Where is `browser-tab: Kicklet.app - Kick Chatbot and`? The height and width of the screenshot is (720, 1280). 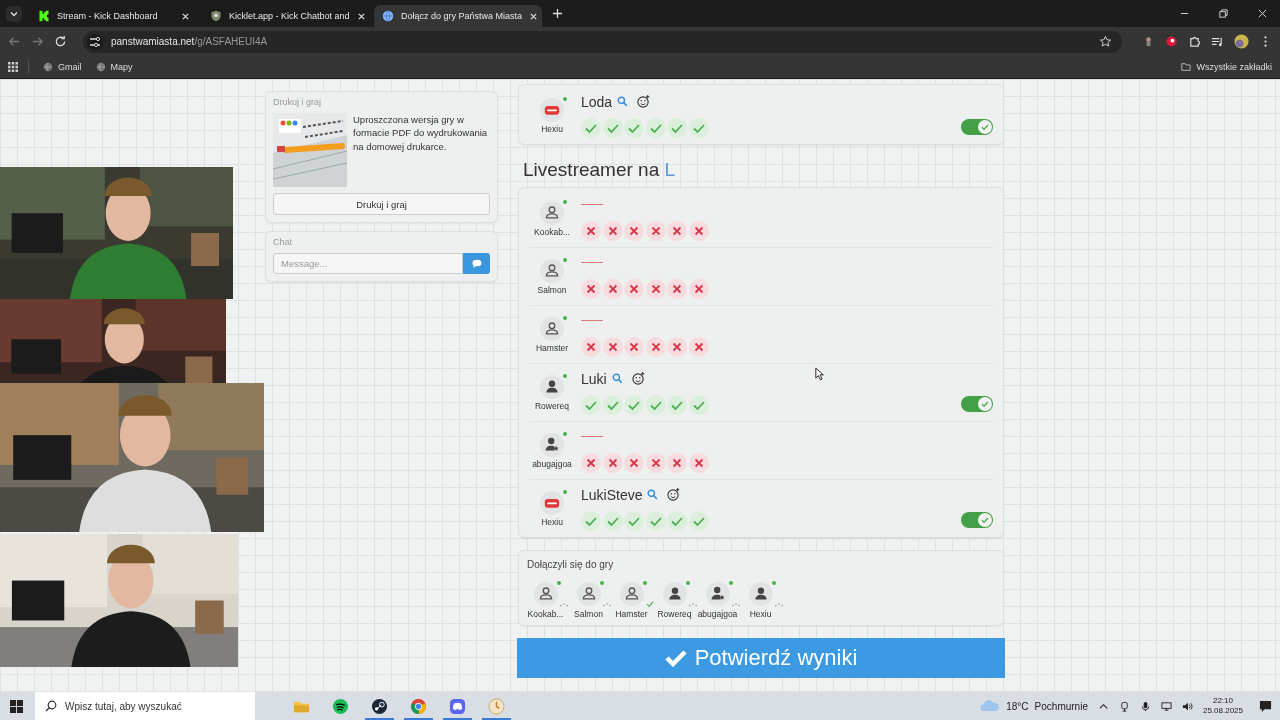 browser-tab: Kicklet.app - Kick Chatbot and is located at coordinates (286, 16).